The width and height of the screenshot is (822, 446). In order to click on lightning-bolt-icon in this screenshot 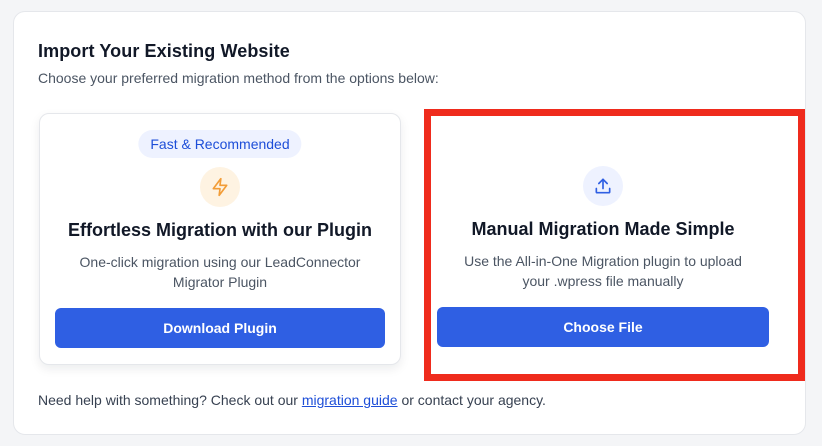, I will do `click(220, 187)`.